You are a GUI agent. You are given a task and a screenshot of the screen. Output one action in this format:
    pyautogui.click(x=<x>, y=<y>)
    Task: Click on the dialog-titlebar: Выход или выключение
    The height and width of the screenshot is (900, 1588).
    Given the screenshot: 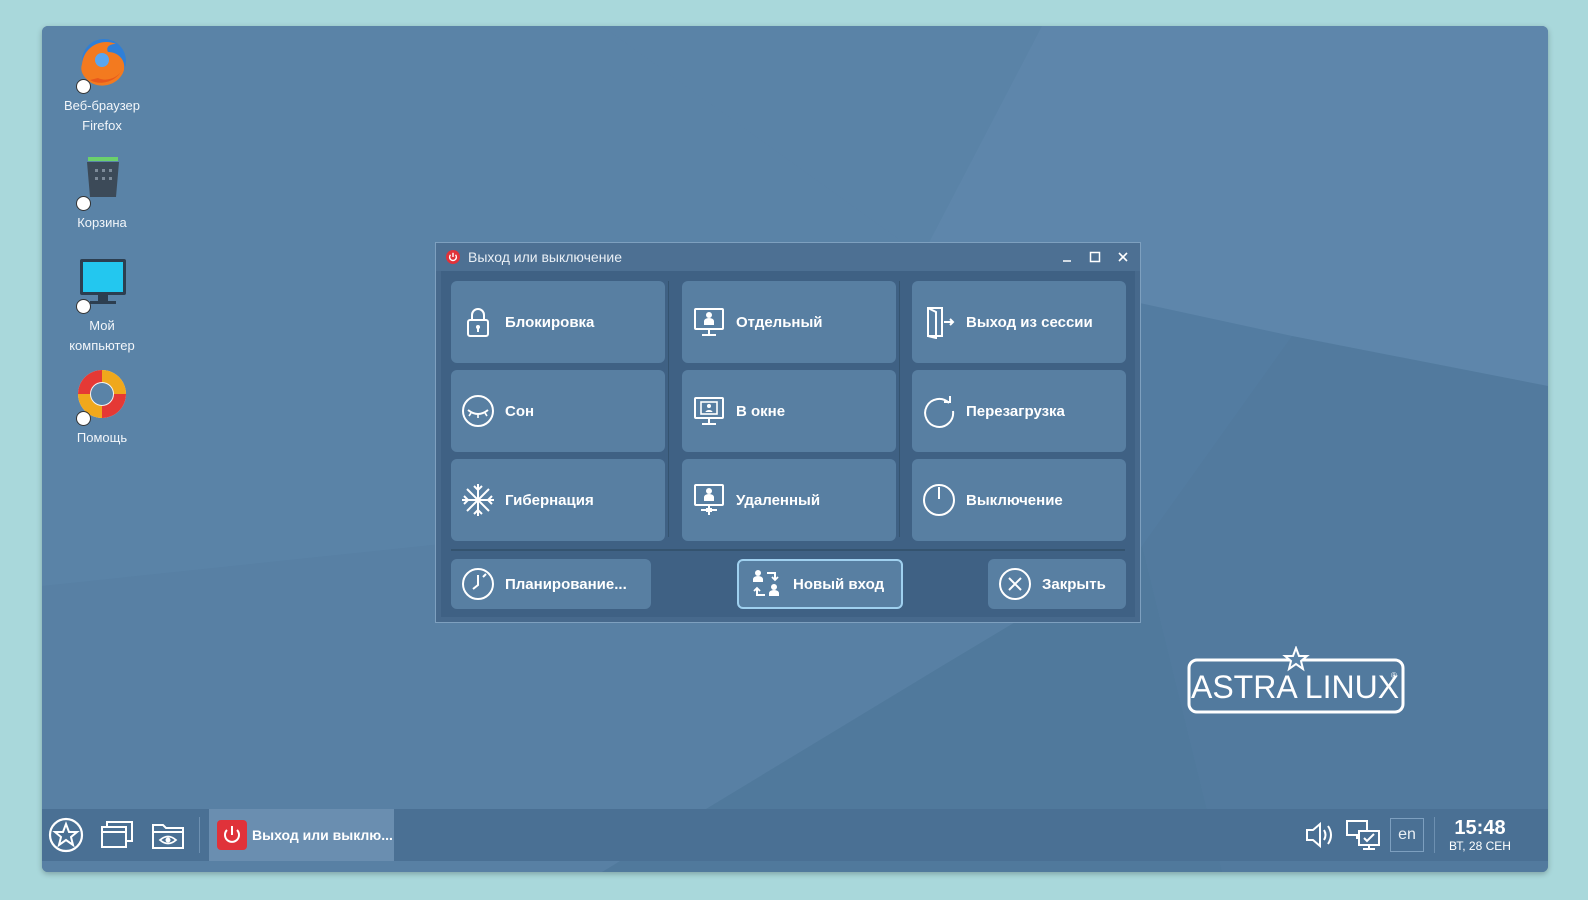 What is the action you would take?
    pyautogui.click(x=788, y=257)
    